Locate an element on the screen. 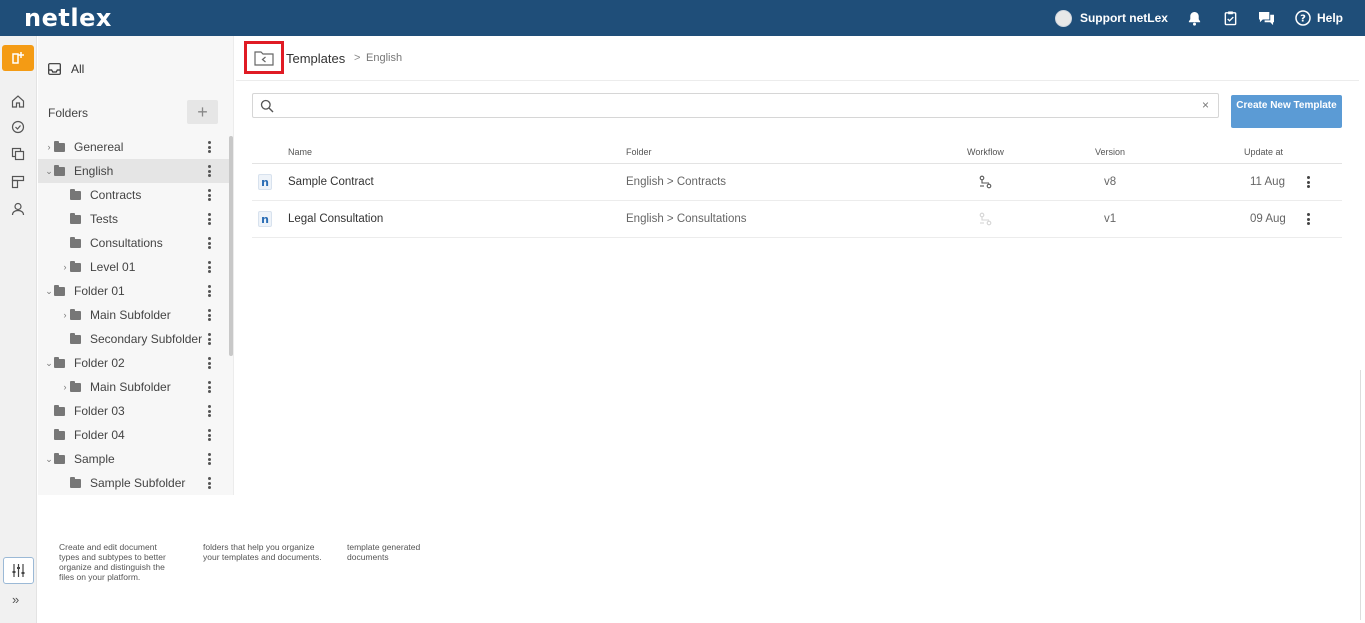 Image resolution: width=1365 pixels, height=623 pixels. chevron-right-icon: > is located at coordinates (670, 182).